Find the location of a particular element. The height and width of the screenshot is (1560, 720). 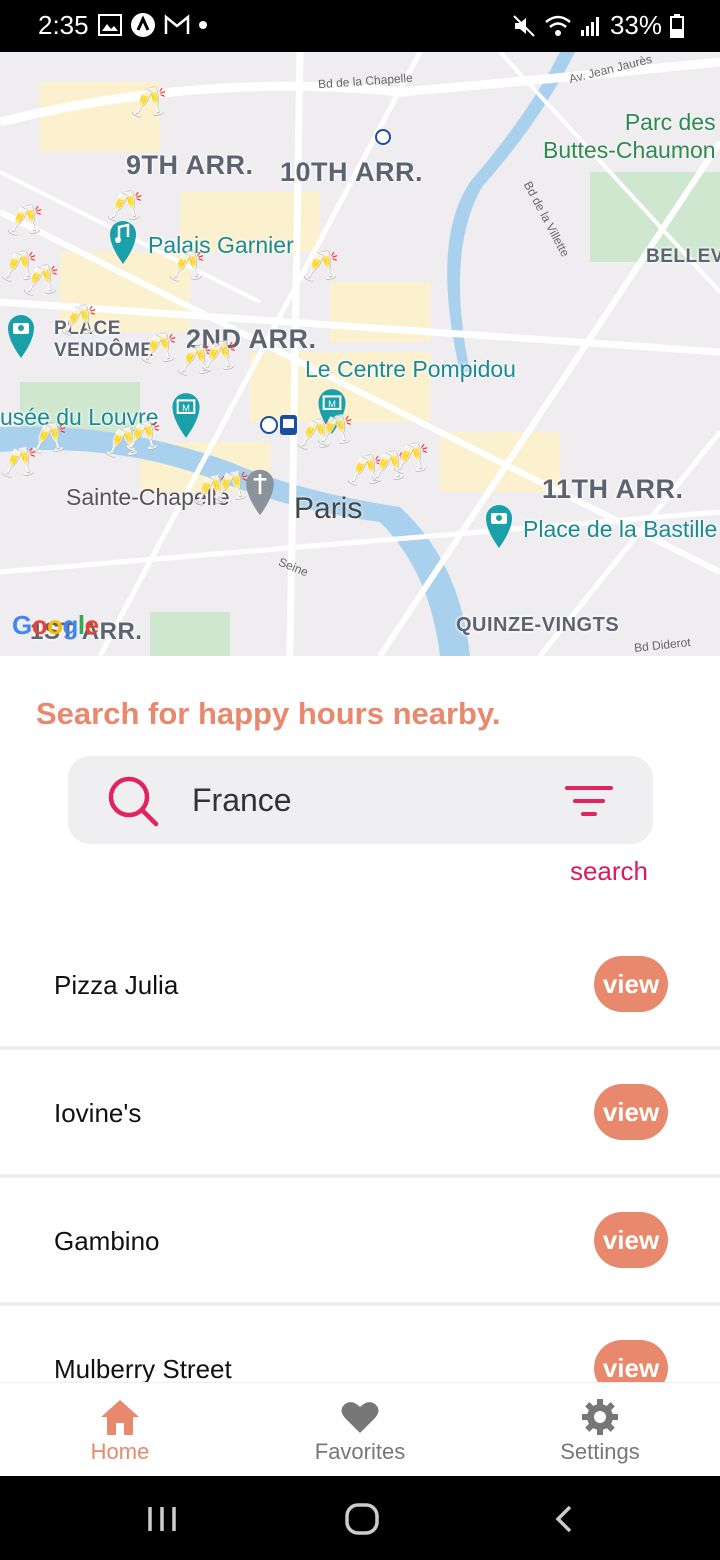

bottom-tab-bar: Home Favorites Settings is located at coordinates (360, 1429).